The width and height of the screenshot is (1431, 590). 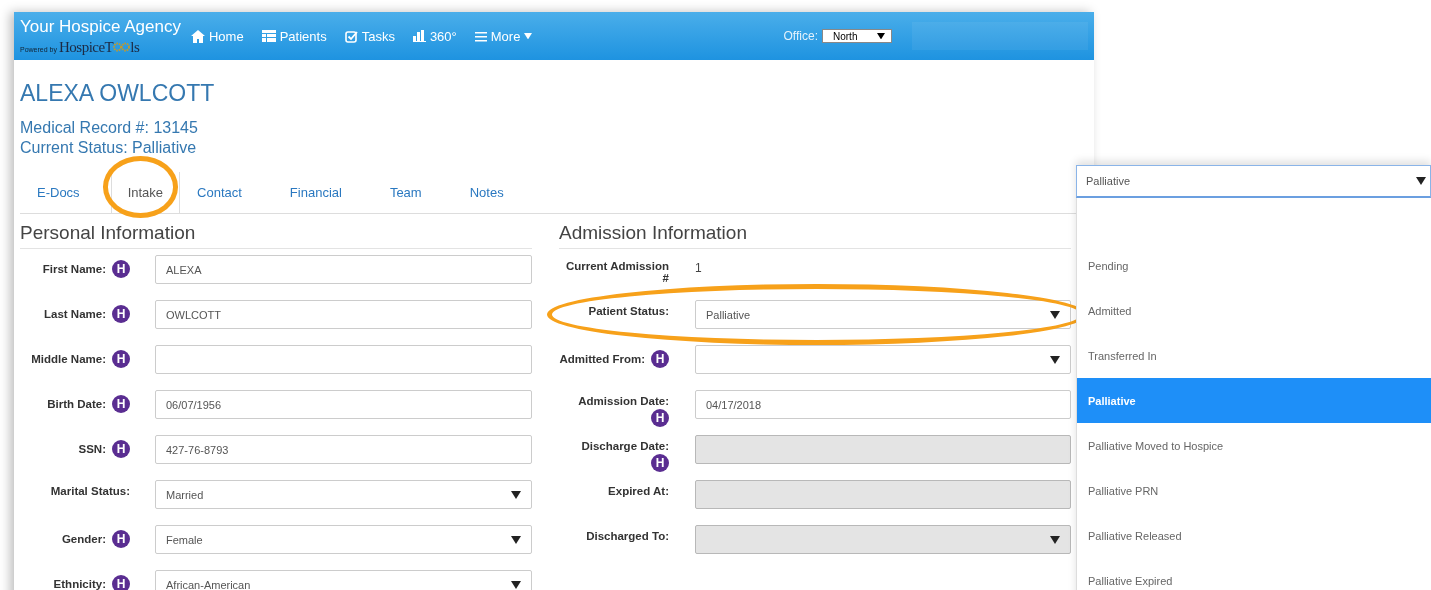 What do you see at coordinates (638, 491) in the screenshot?
I see `field-label: Expired At:` at bounding box center [638, 491].